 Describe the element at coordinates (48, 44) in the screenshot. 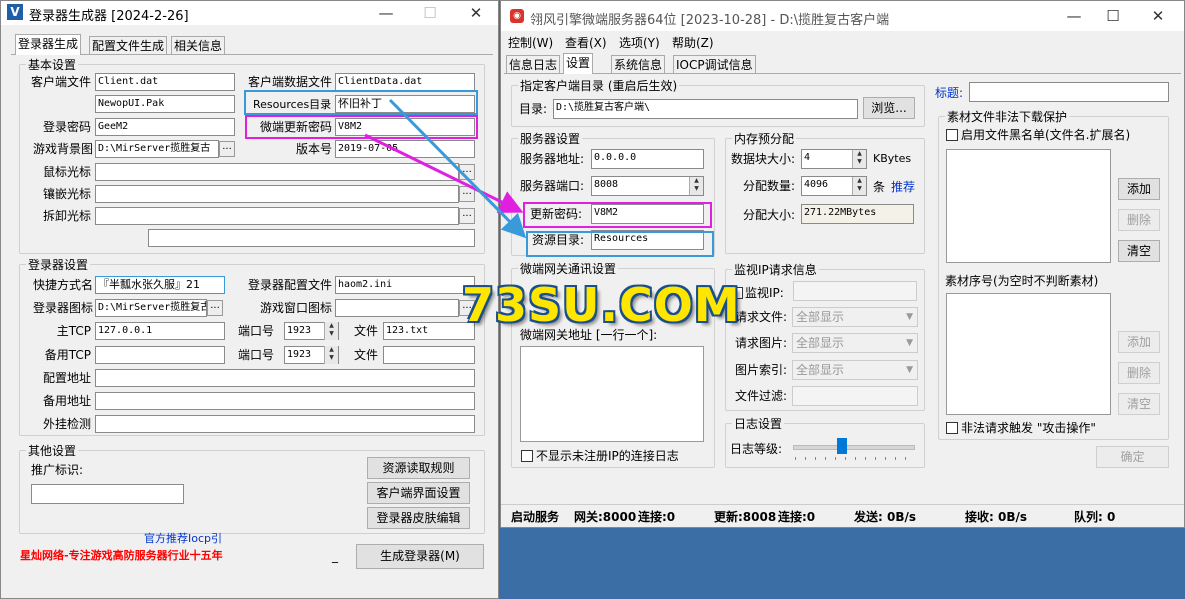

I see `tab-login-generate: 登录器生成` at that location.